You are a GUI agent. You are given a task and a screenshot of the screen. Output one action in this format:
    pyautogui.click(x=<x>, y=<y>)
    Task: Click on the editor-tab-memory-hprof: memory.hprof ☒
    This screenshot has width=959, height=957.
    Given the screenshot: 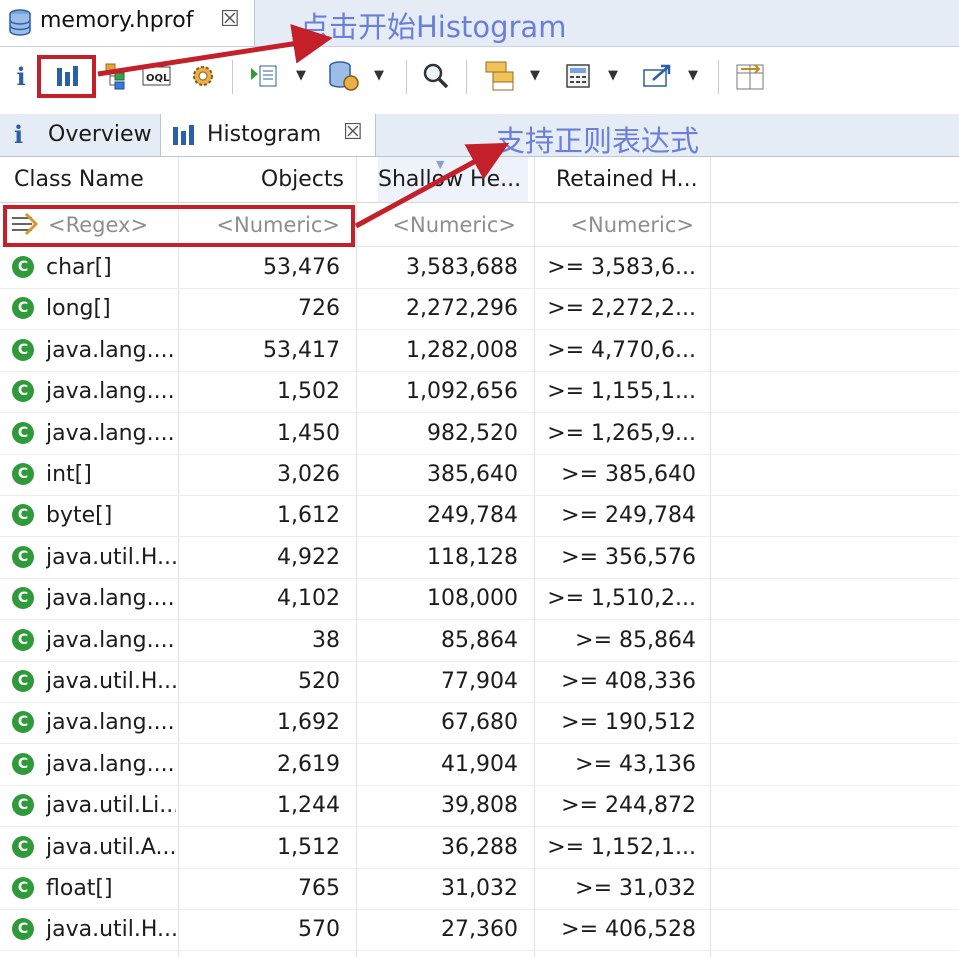 What is the action you would take?
    pyautogui.click(x=127, y=23)
    